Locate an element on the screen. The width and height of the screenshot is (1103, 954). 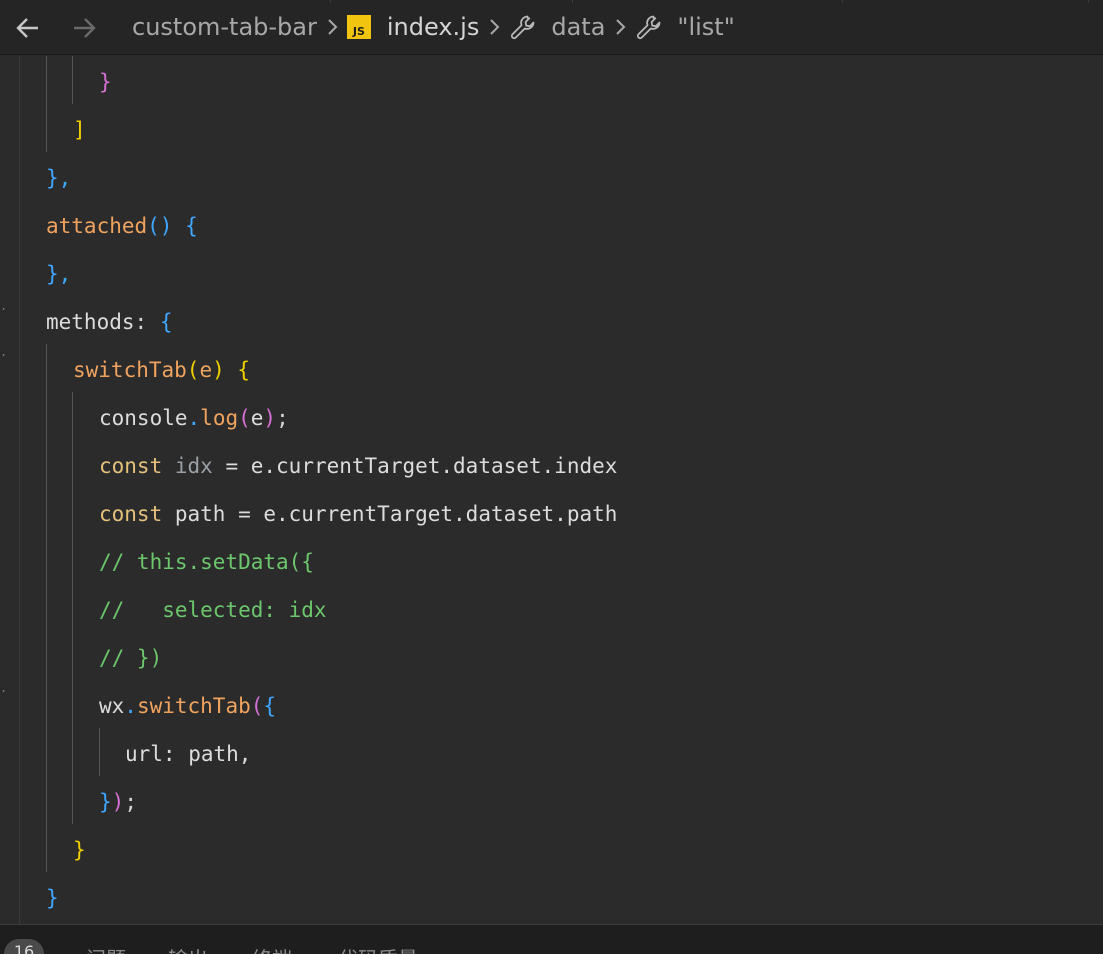
code-token: methods is located at coordinates (90, 322).